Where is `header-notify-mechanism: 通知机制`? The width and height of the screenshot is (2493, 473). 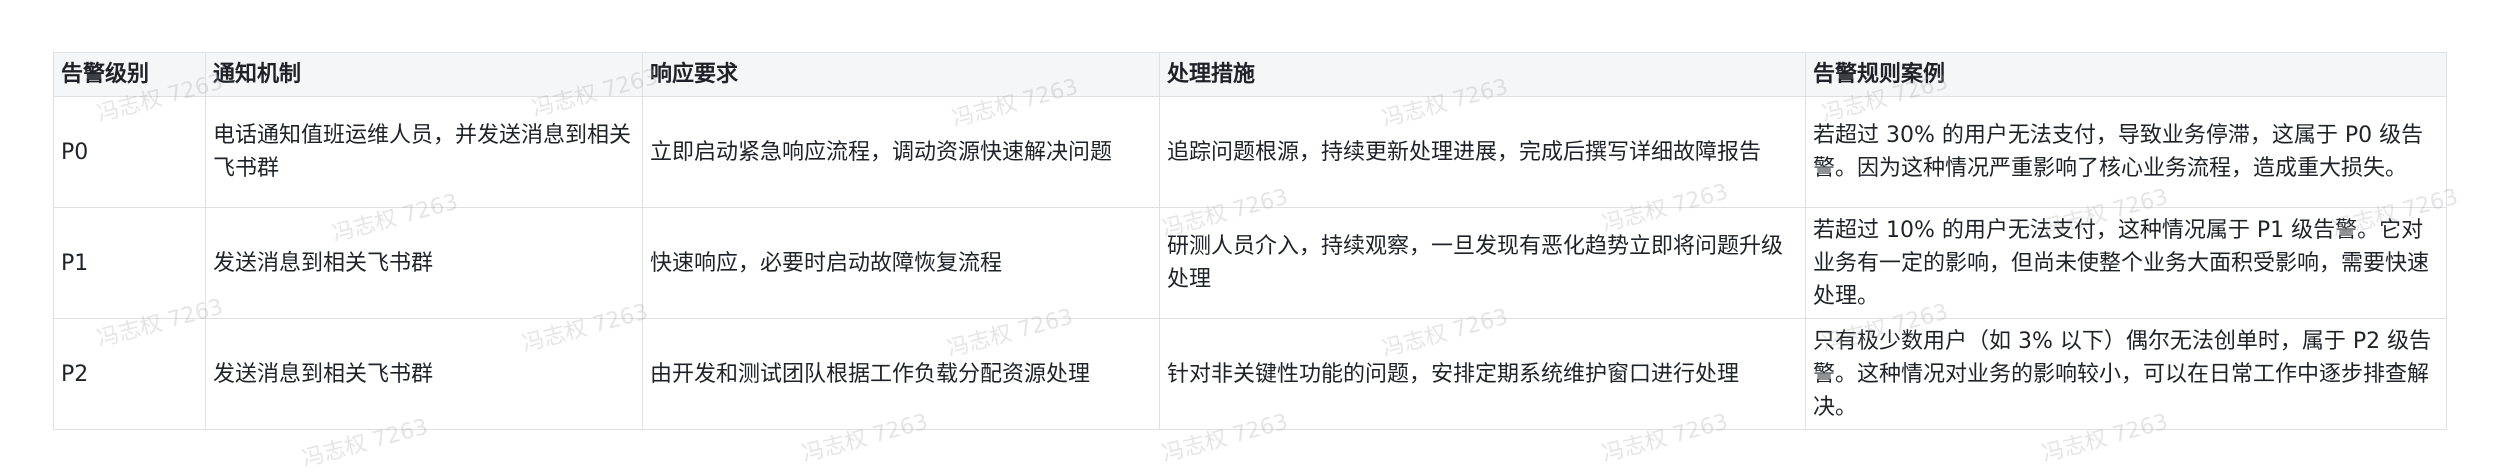 header-notify-mechanism: 通知机制 is located at coordinates (424, 74).